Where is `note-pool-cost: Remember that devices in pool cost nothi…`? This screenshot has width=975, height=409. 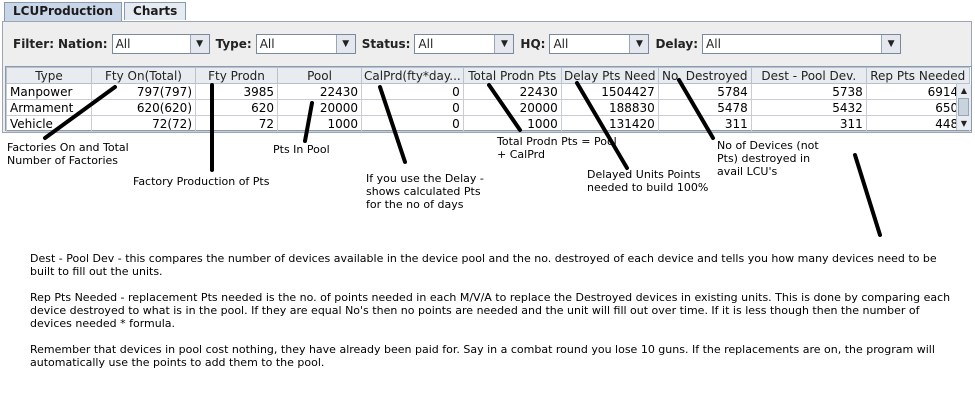 note-pool-cost: Remember that devices in pool cost nothi… is located at coordinates (482, 356).